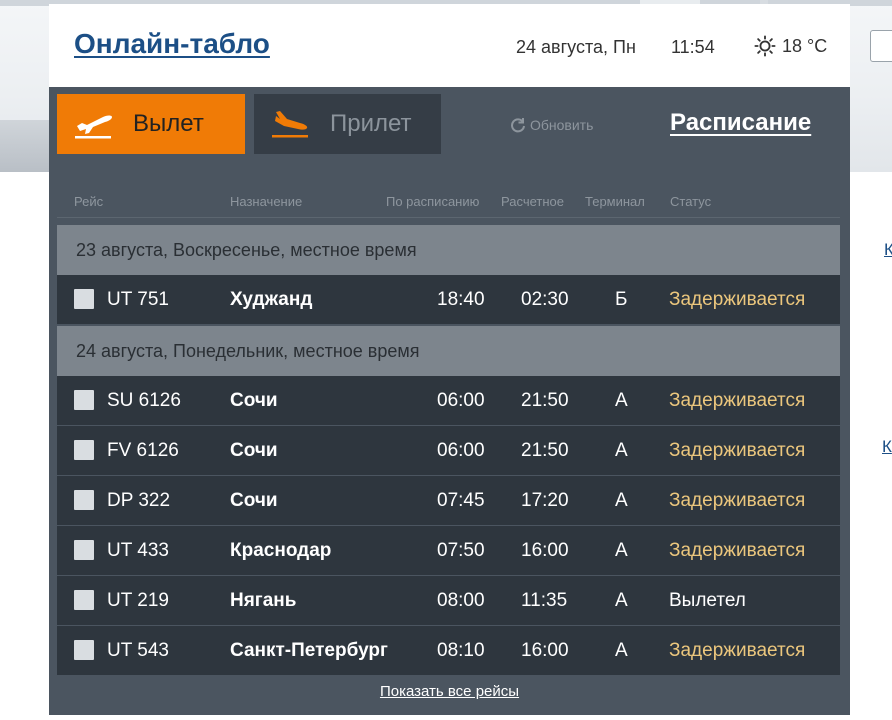 This screenshot has width=892, height=720. Describe the element at coordinates (172, 44) in the screenshot. I see `page-title-link: Онлайн-табло` at that location.